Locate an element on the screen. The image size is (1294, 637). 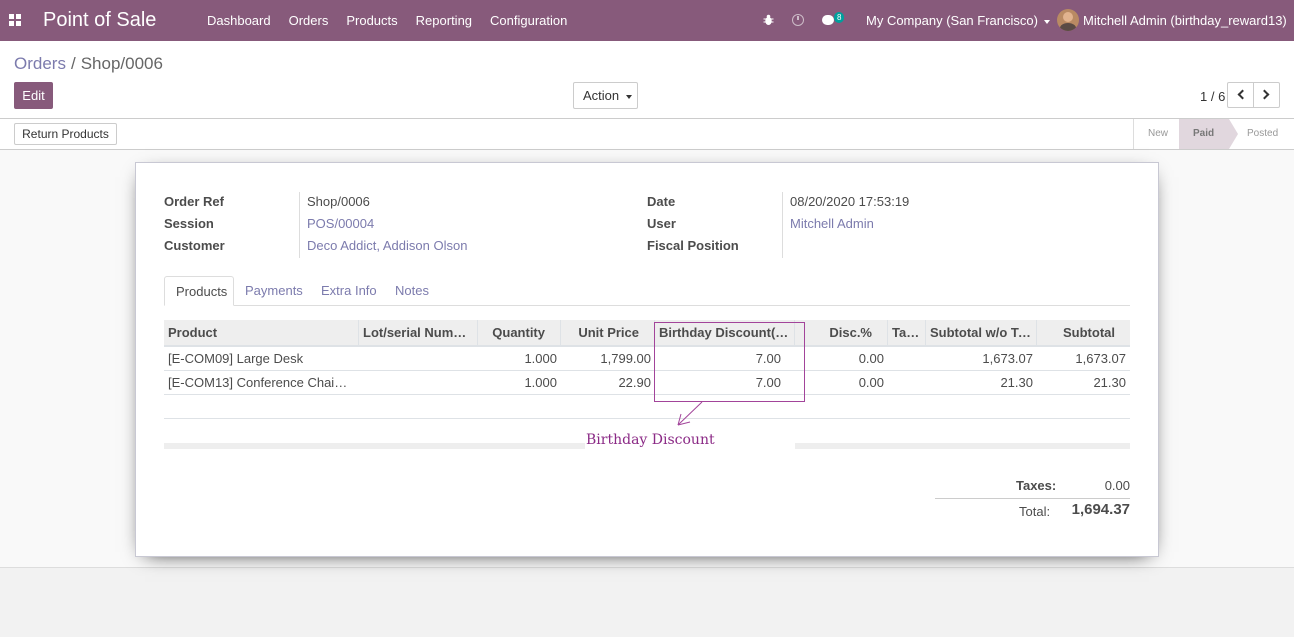
pager-previous-button is located at coordinates (1240, 95).